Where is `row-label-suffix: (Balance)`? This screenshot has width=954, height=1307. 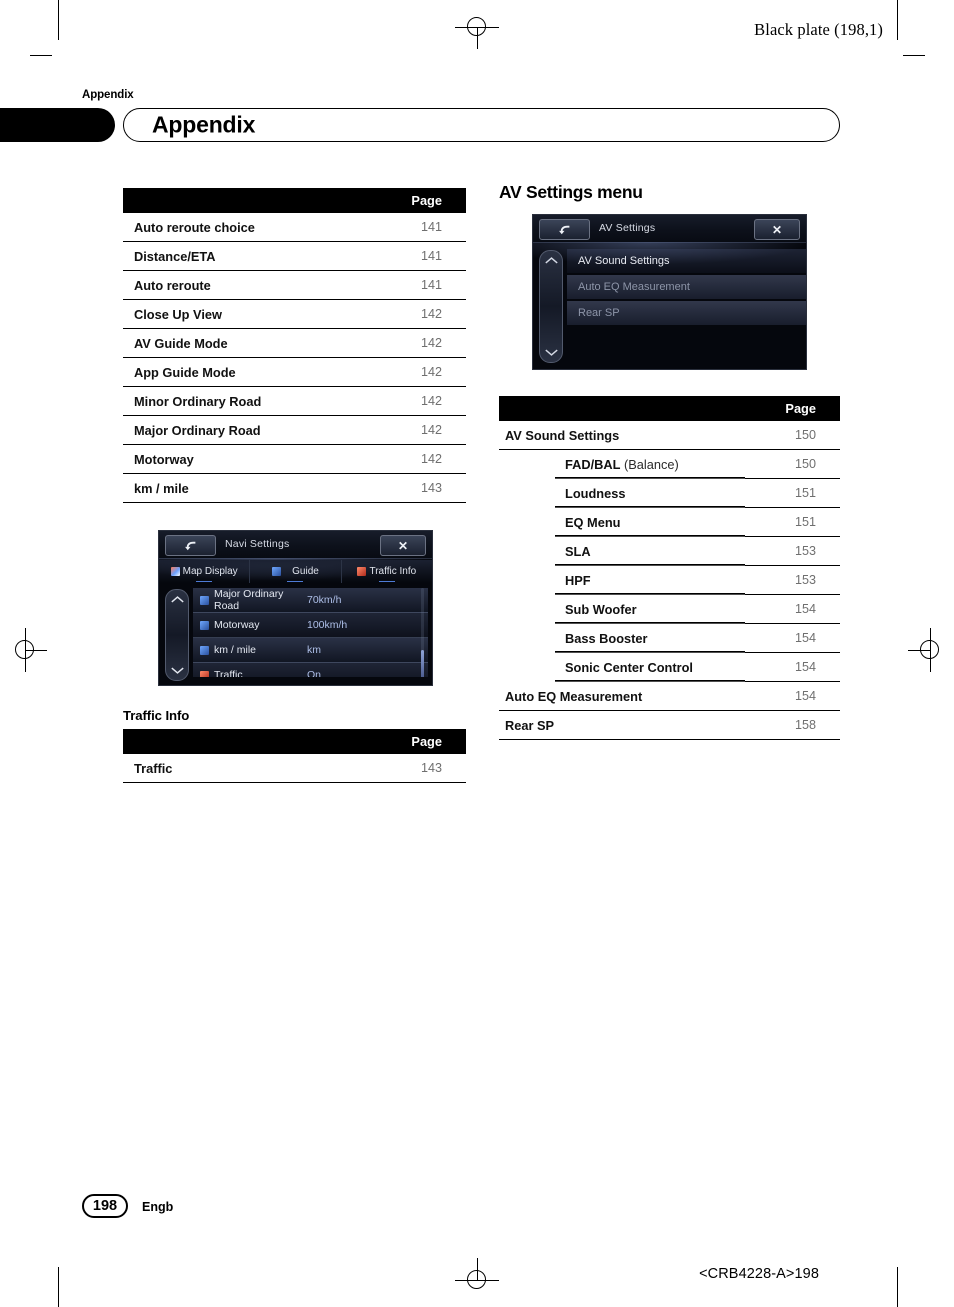 row-label-suffix: (Balance) is located at coordinates (649, 464).